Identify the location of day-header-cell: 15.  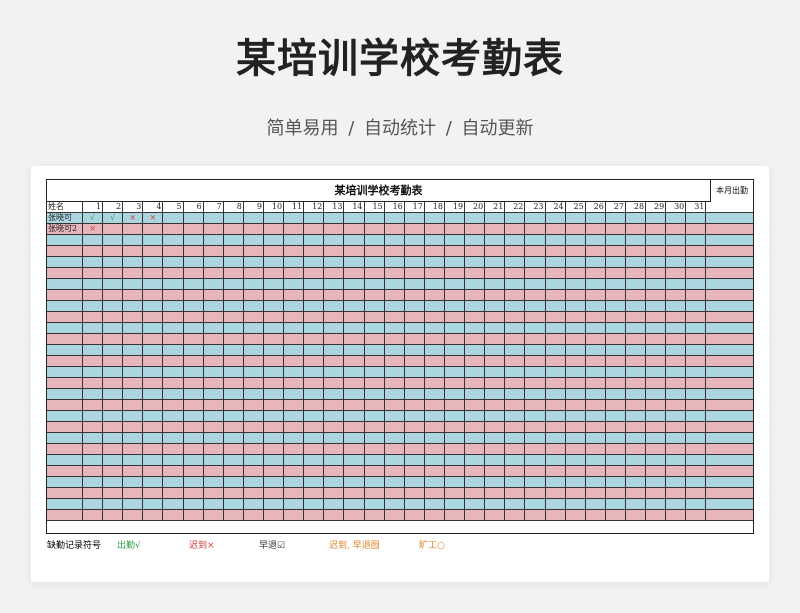
(375, 207).